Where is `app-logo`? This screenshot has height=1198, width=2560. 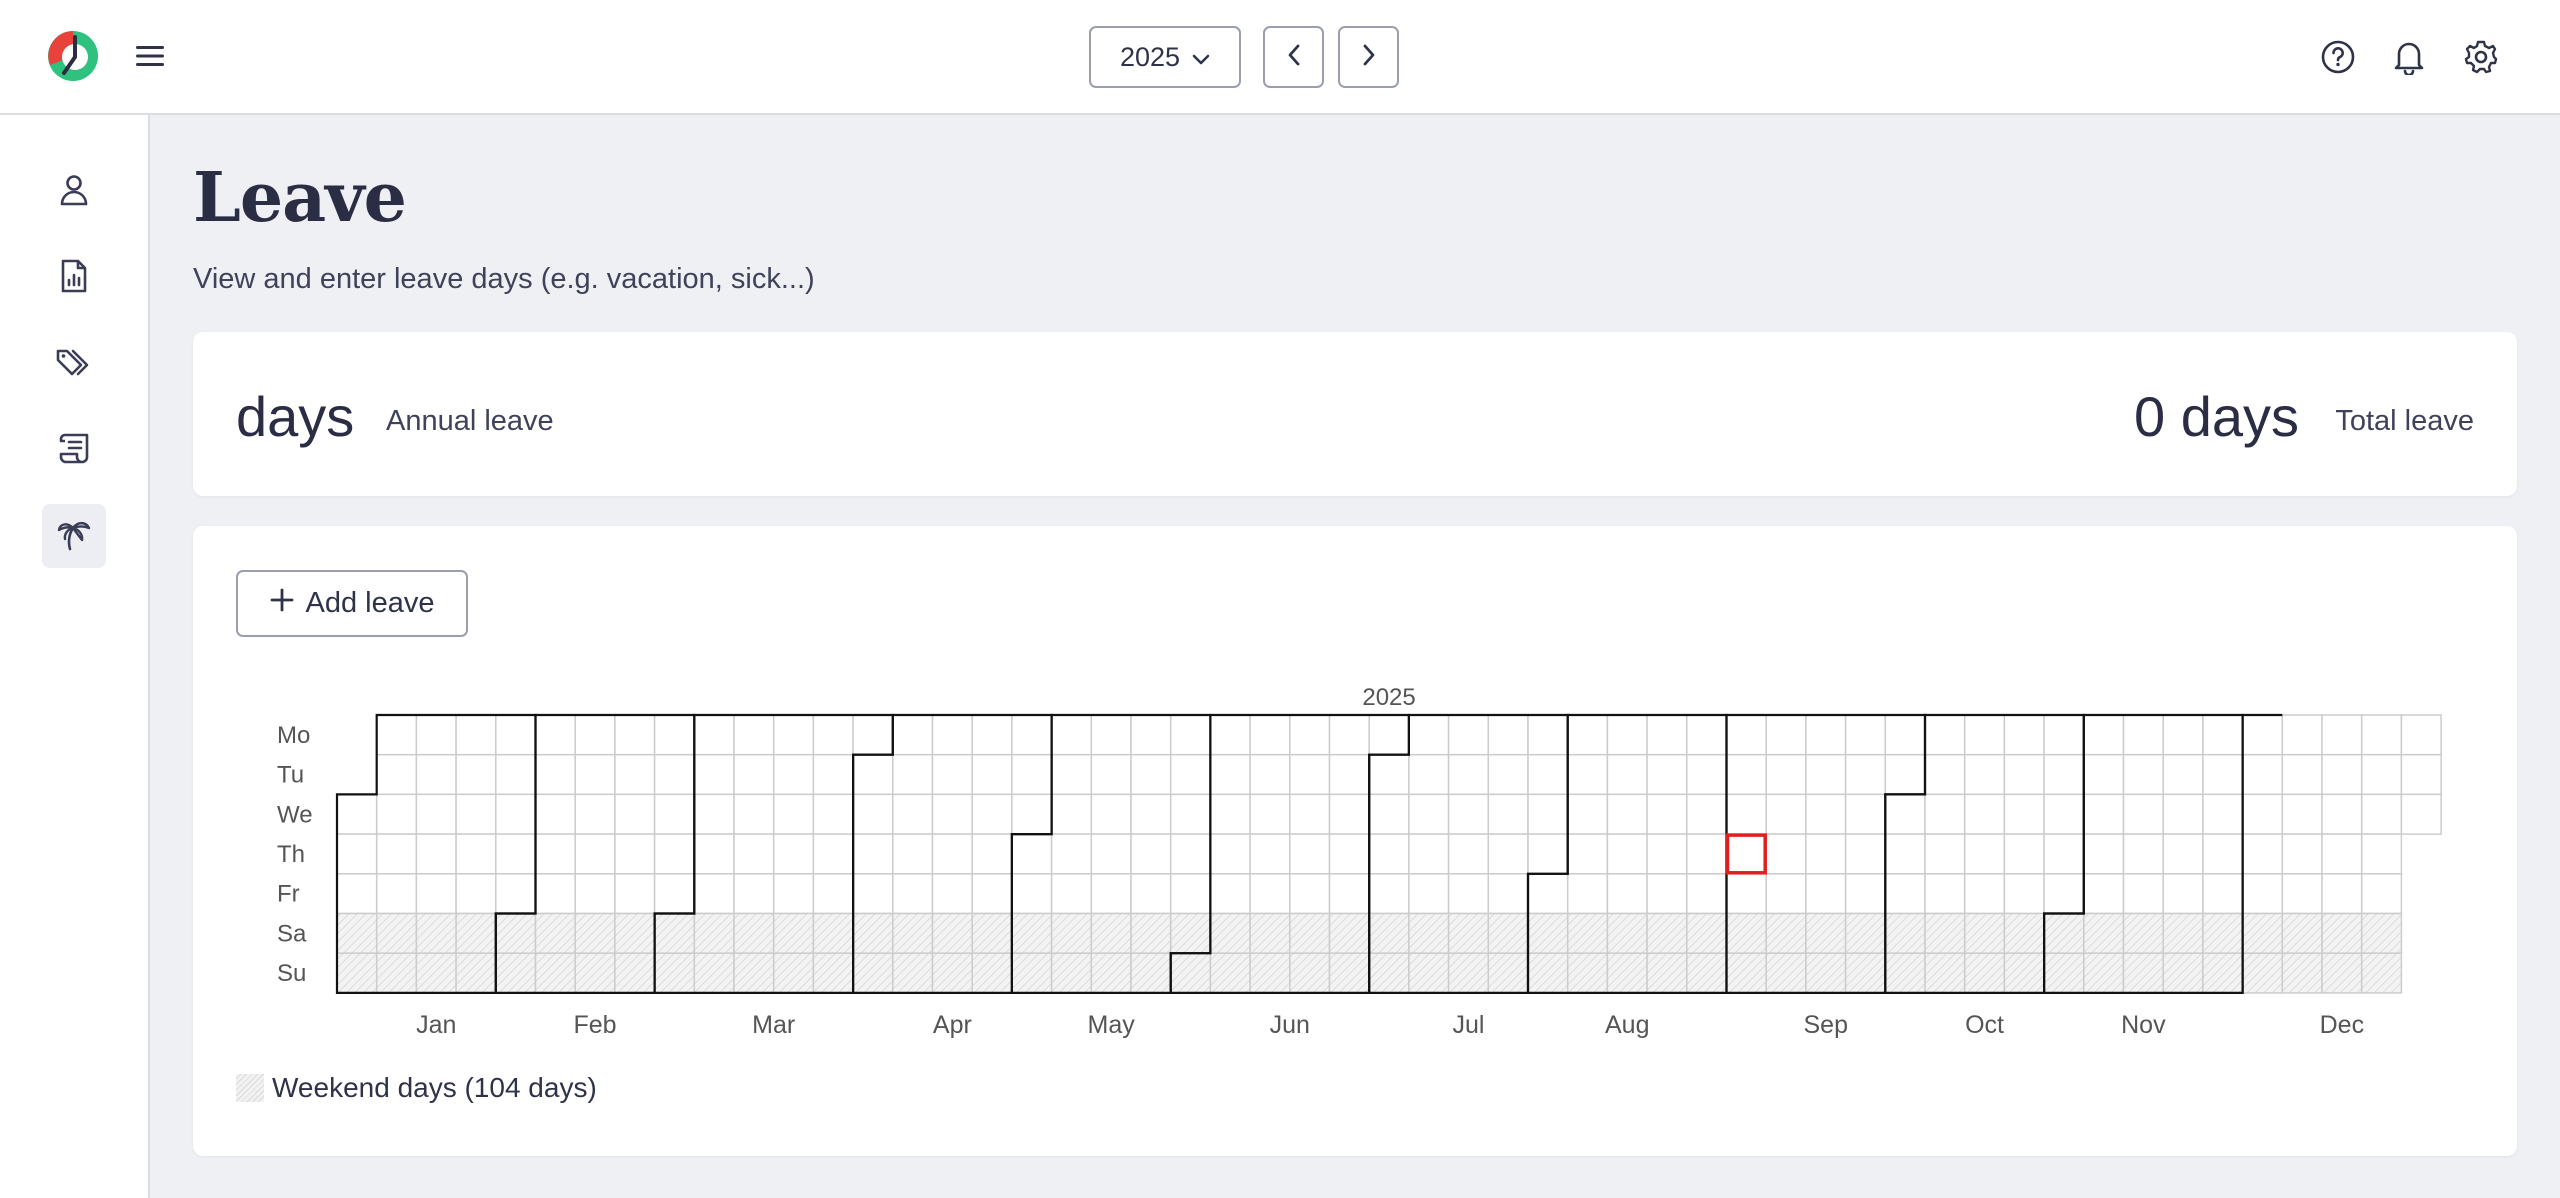
app-logo is located at coordinates (73, 56).